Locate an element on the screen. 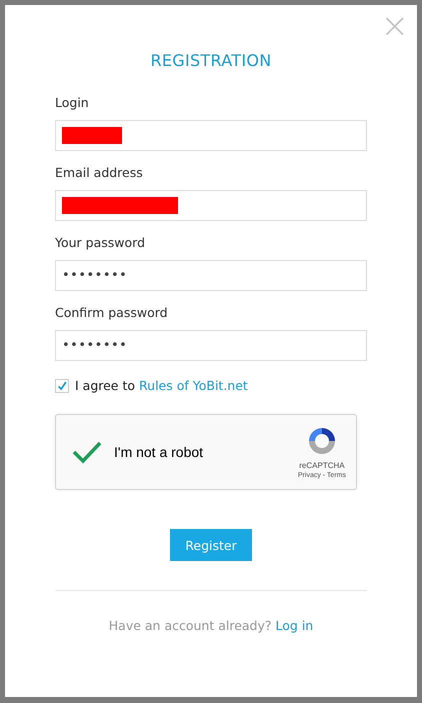 The height and width of the screenshot is (703, 422). field-label: Confirm password is located at coordinates (112, 313).